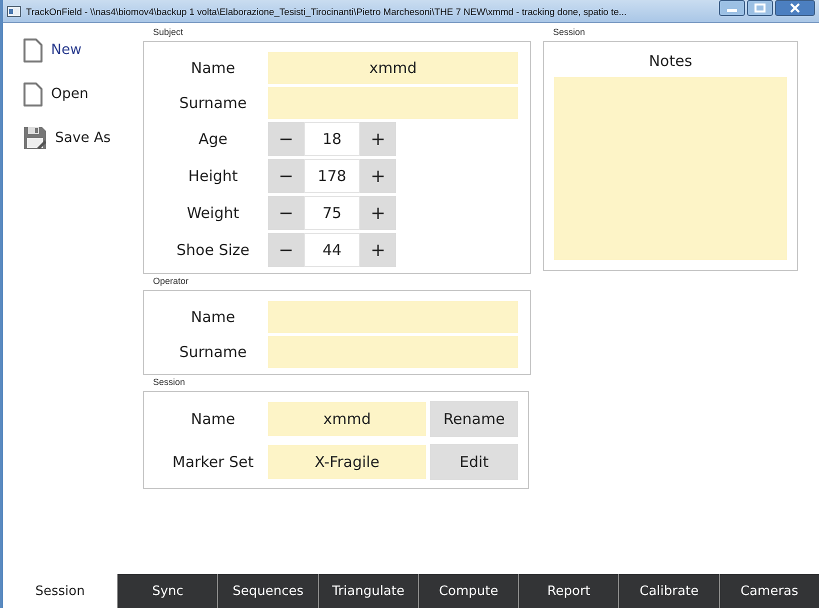 The image size is (819, 608). I want to click on tab: Triangulate, so click(368, 591).